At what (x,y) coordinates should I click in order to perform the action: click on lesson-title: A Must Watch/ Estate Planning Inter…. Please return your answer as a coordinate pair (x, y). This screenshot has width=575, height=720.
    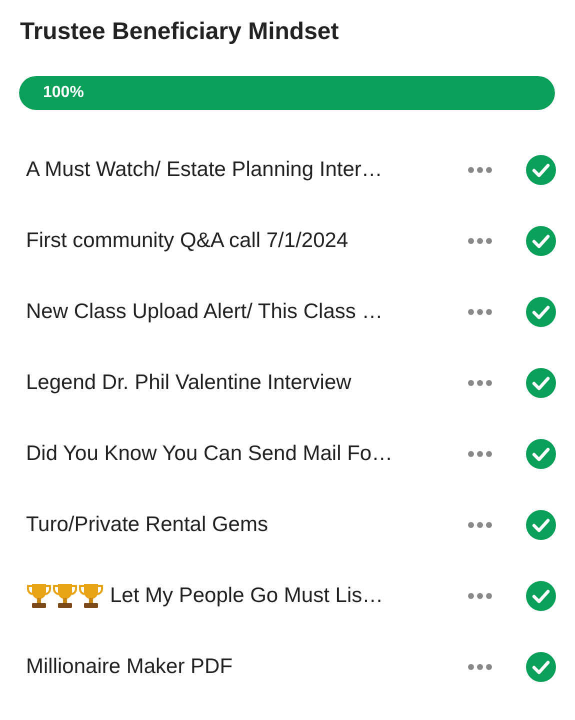
    Looking at the image, I should click on (204, 170).